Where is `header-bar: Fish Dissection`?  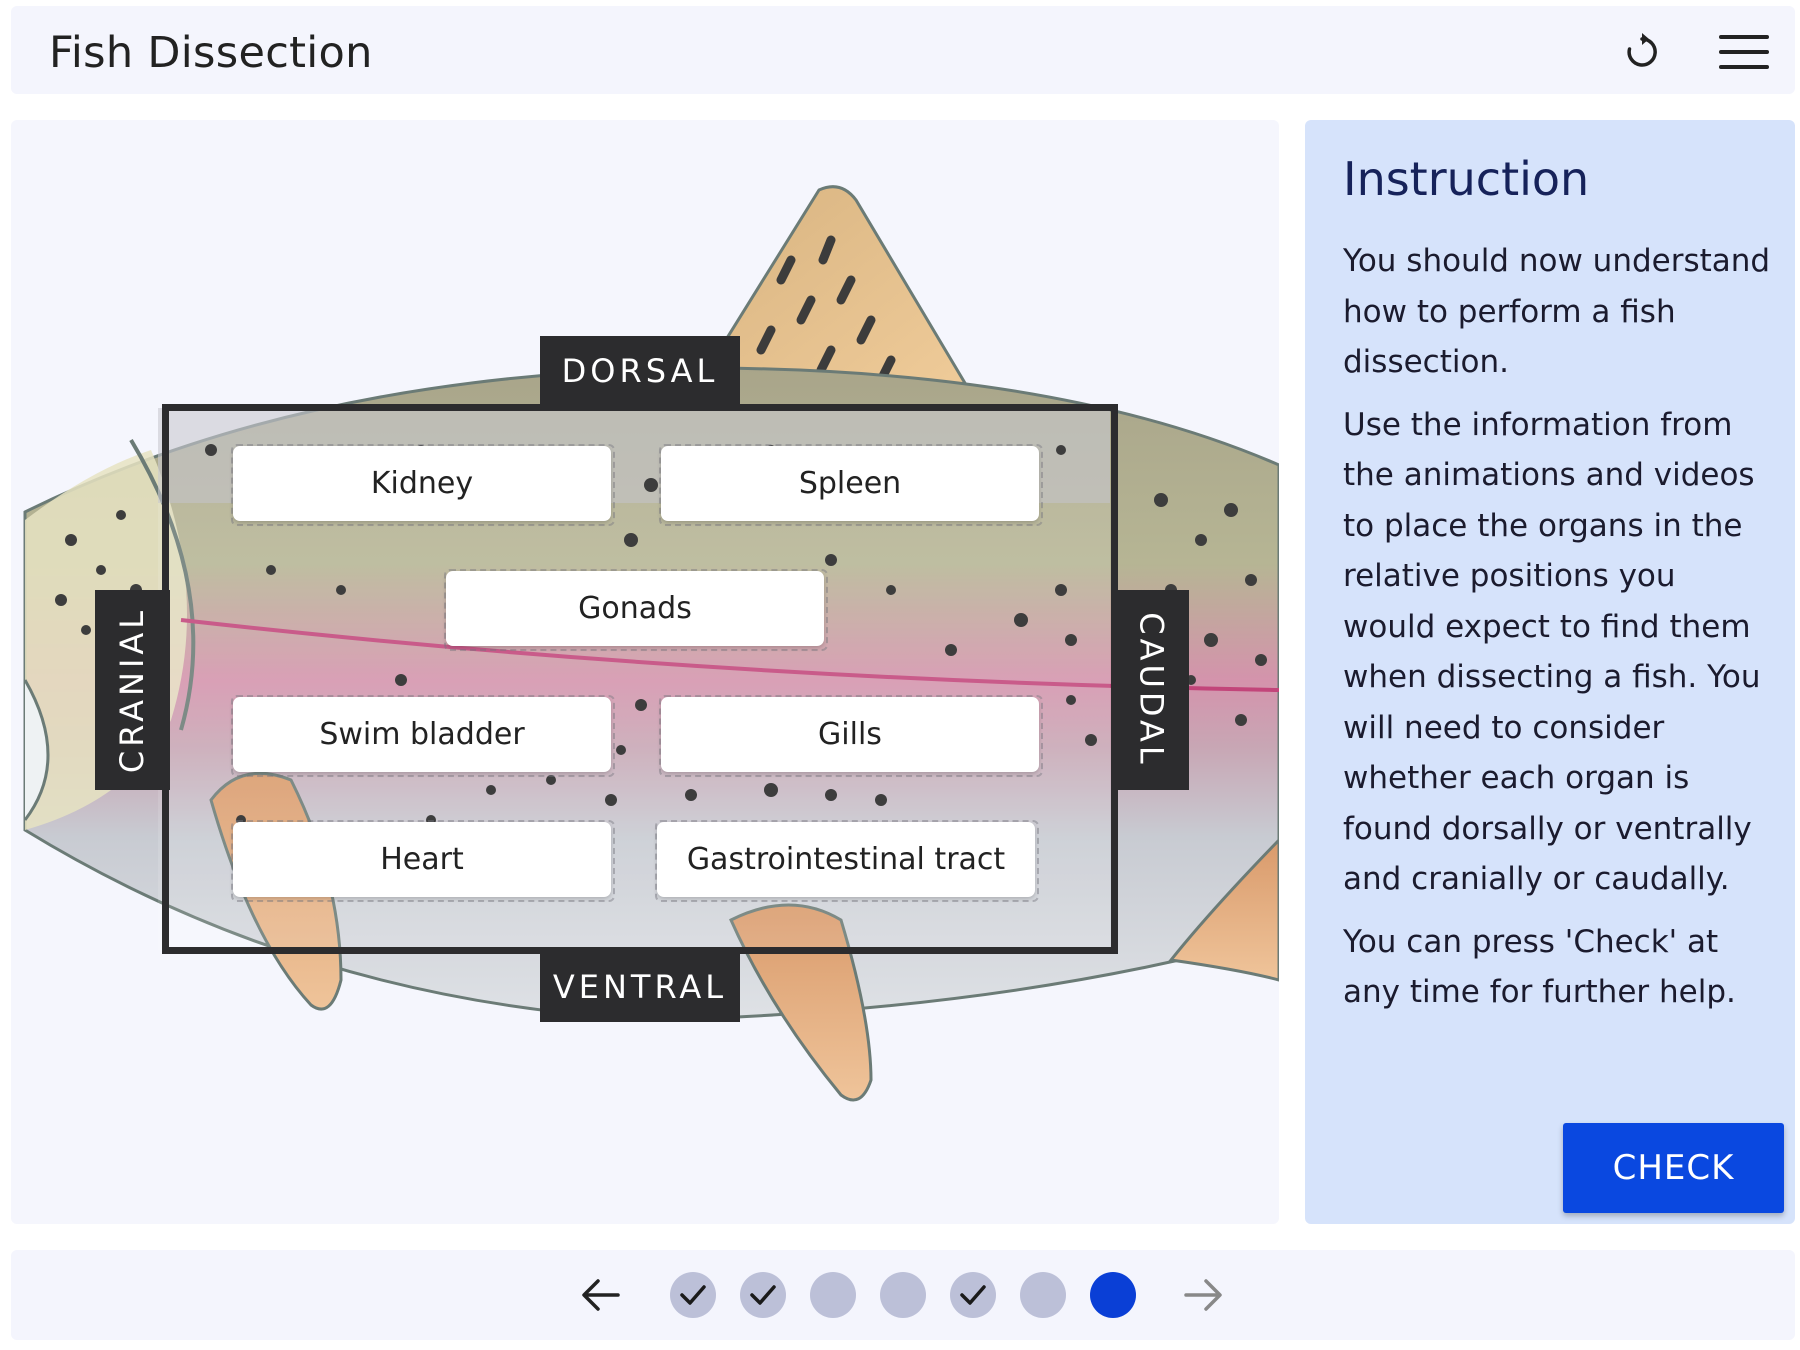
header-bar: Fish Dissection is located at coordinates (903, 50).